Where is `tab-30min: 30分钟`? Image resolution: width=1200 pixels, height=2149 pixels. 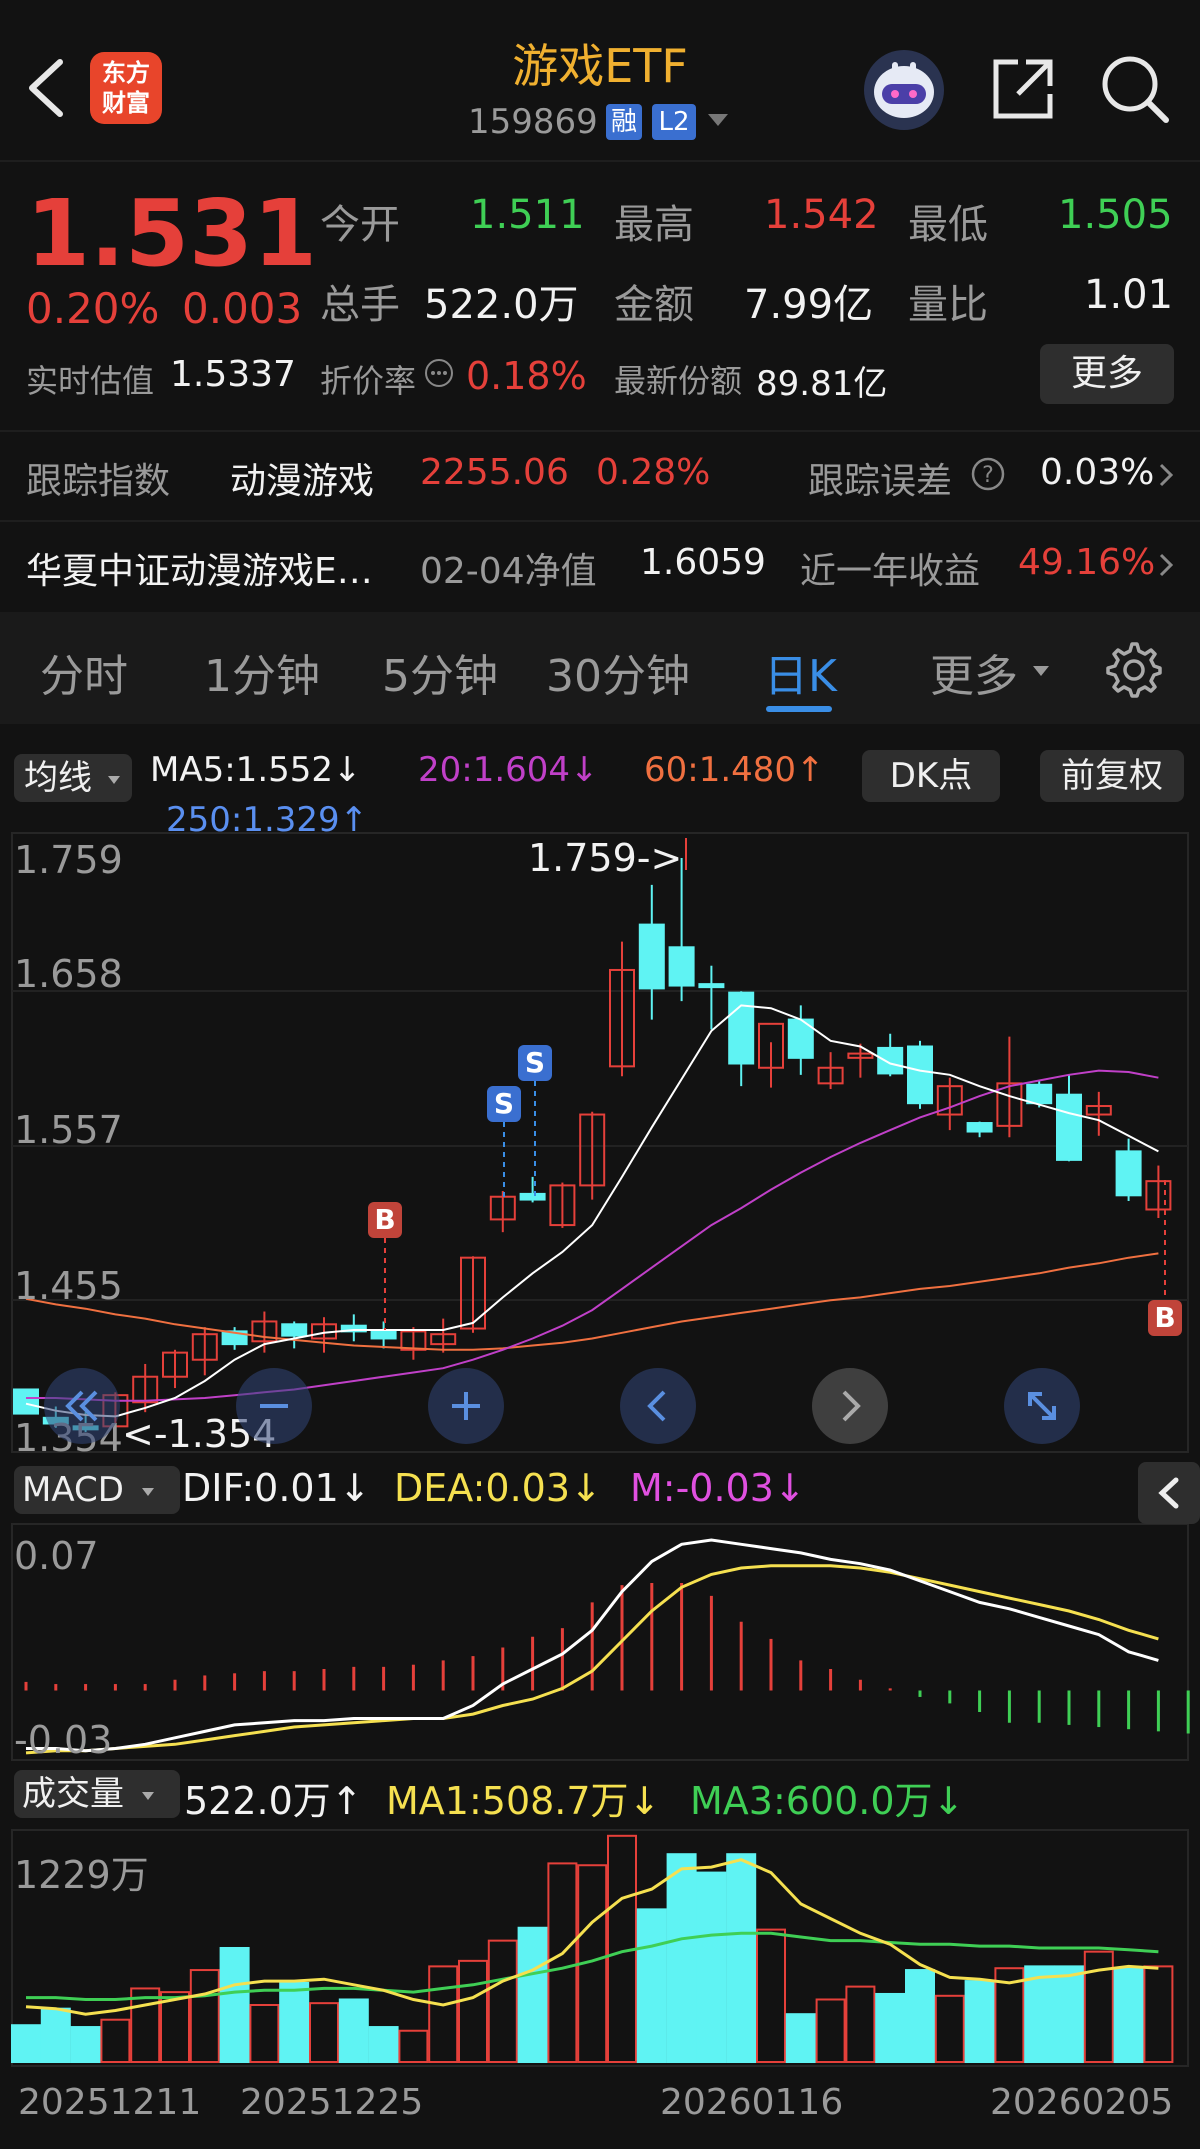 tab-30min: 30分钟 is located at coordinates (618, 672).